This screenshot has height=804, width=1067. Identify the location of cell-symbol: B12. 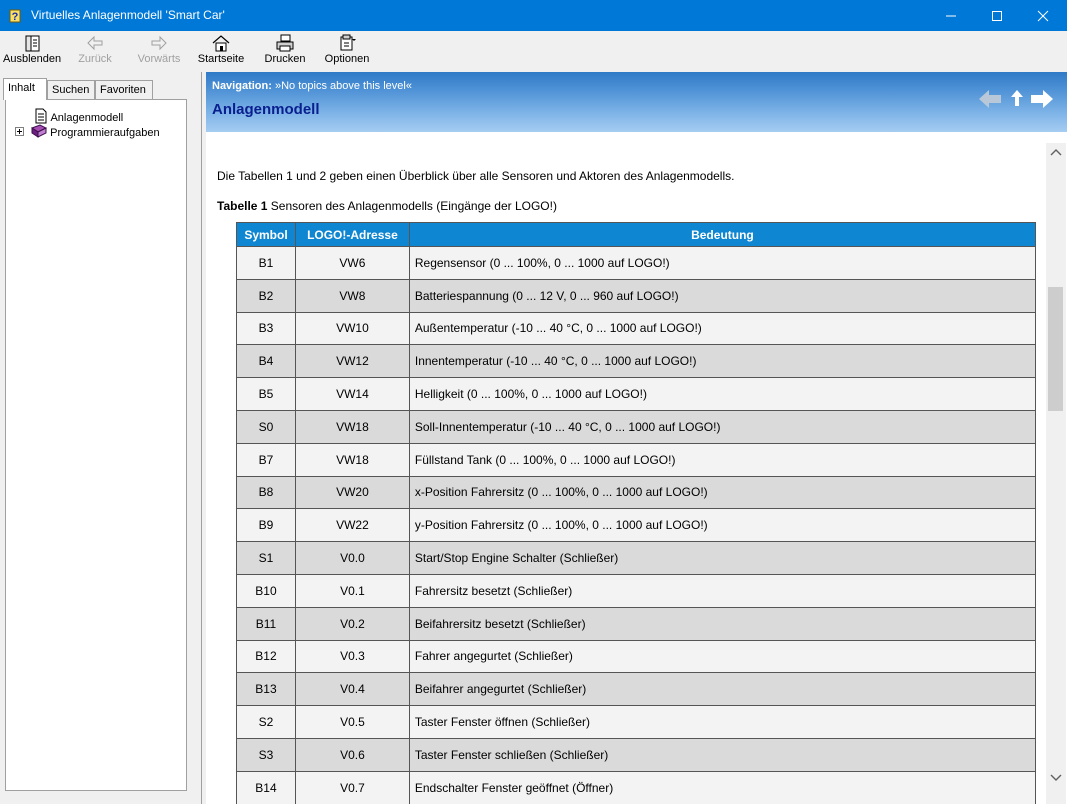
(266, 656).